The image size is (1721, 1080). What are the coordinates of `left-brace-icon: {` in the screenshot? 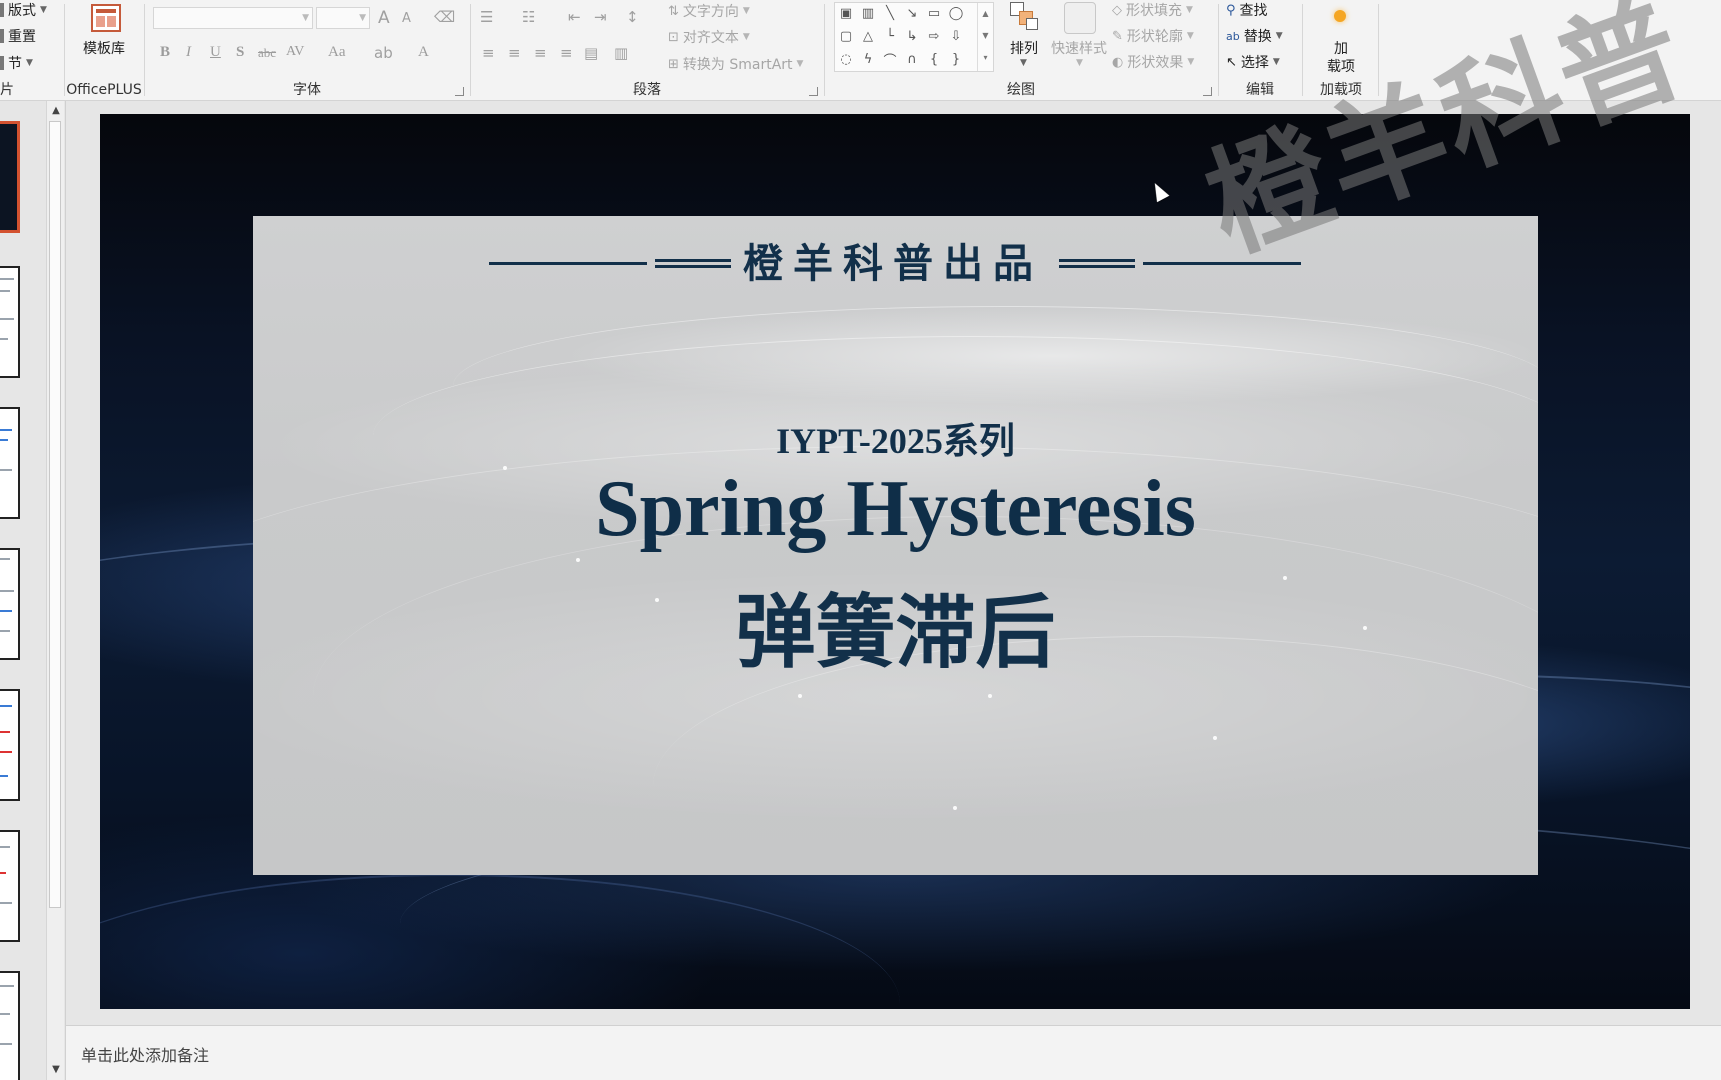 It's located at (934, 59).